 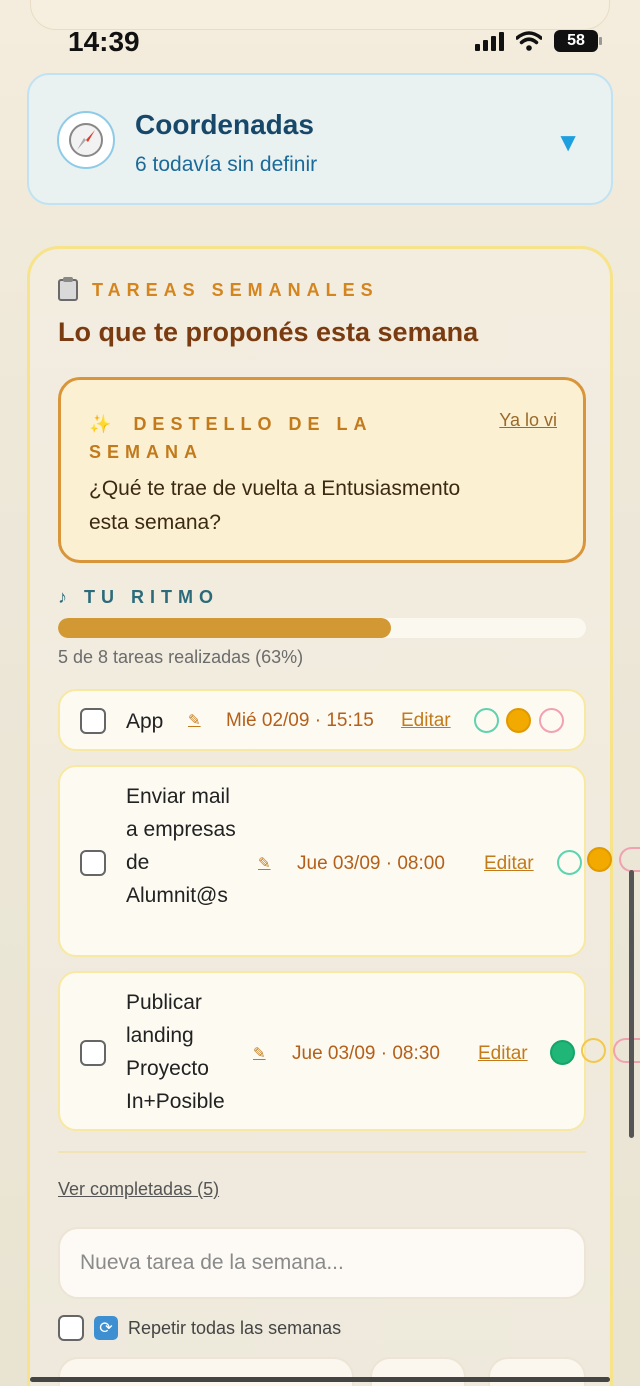 I want to click on new-task-input, so click(x=322, y=1263).